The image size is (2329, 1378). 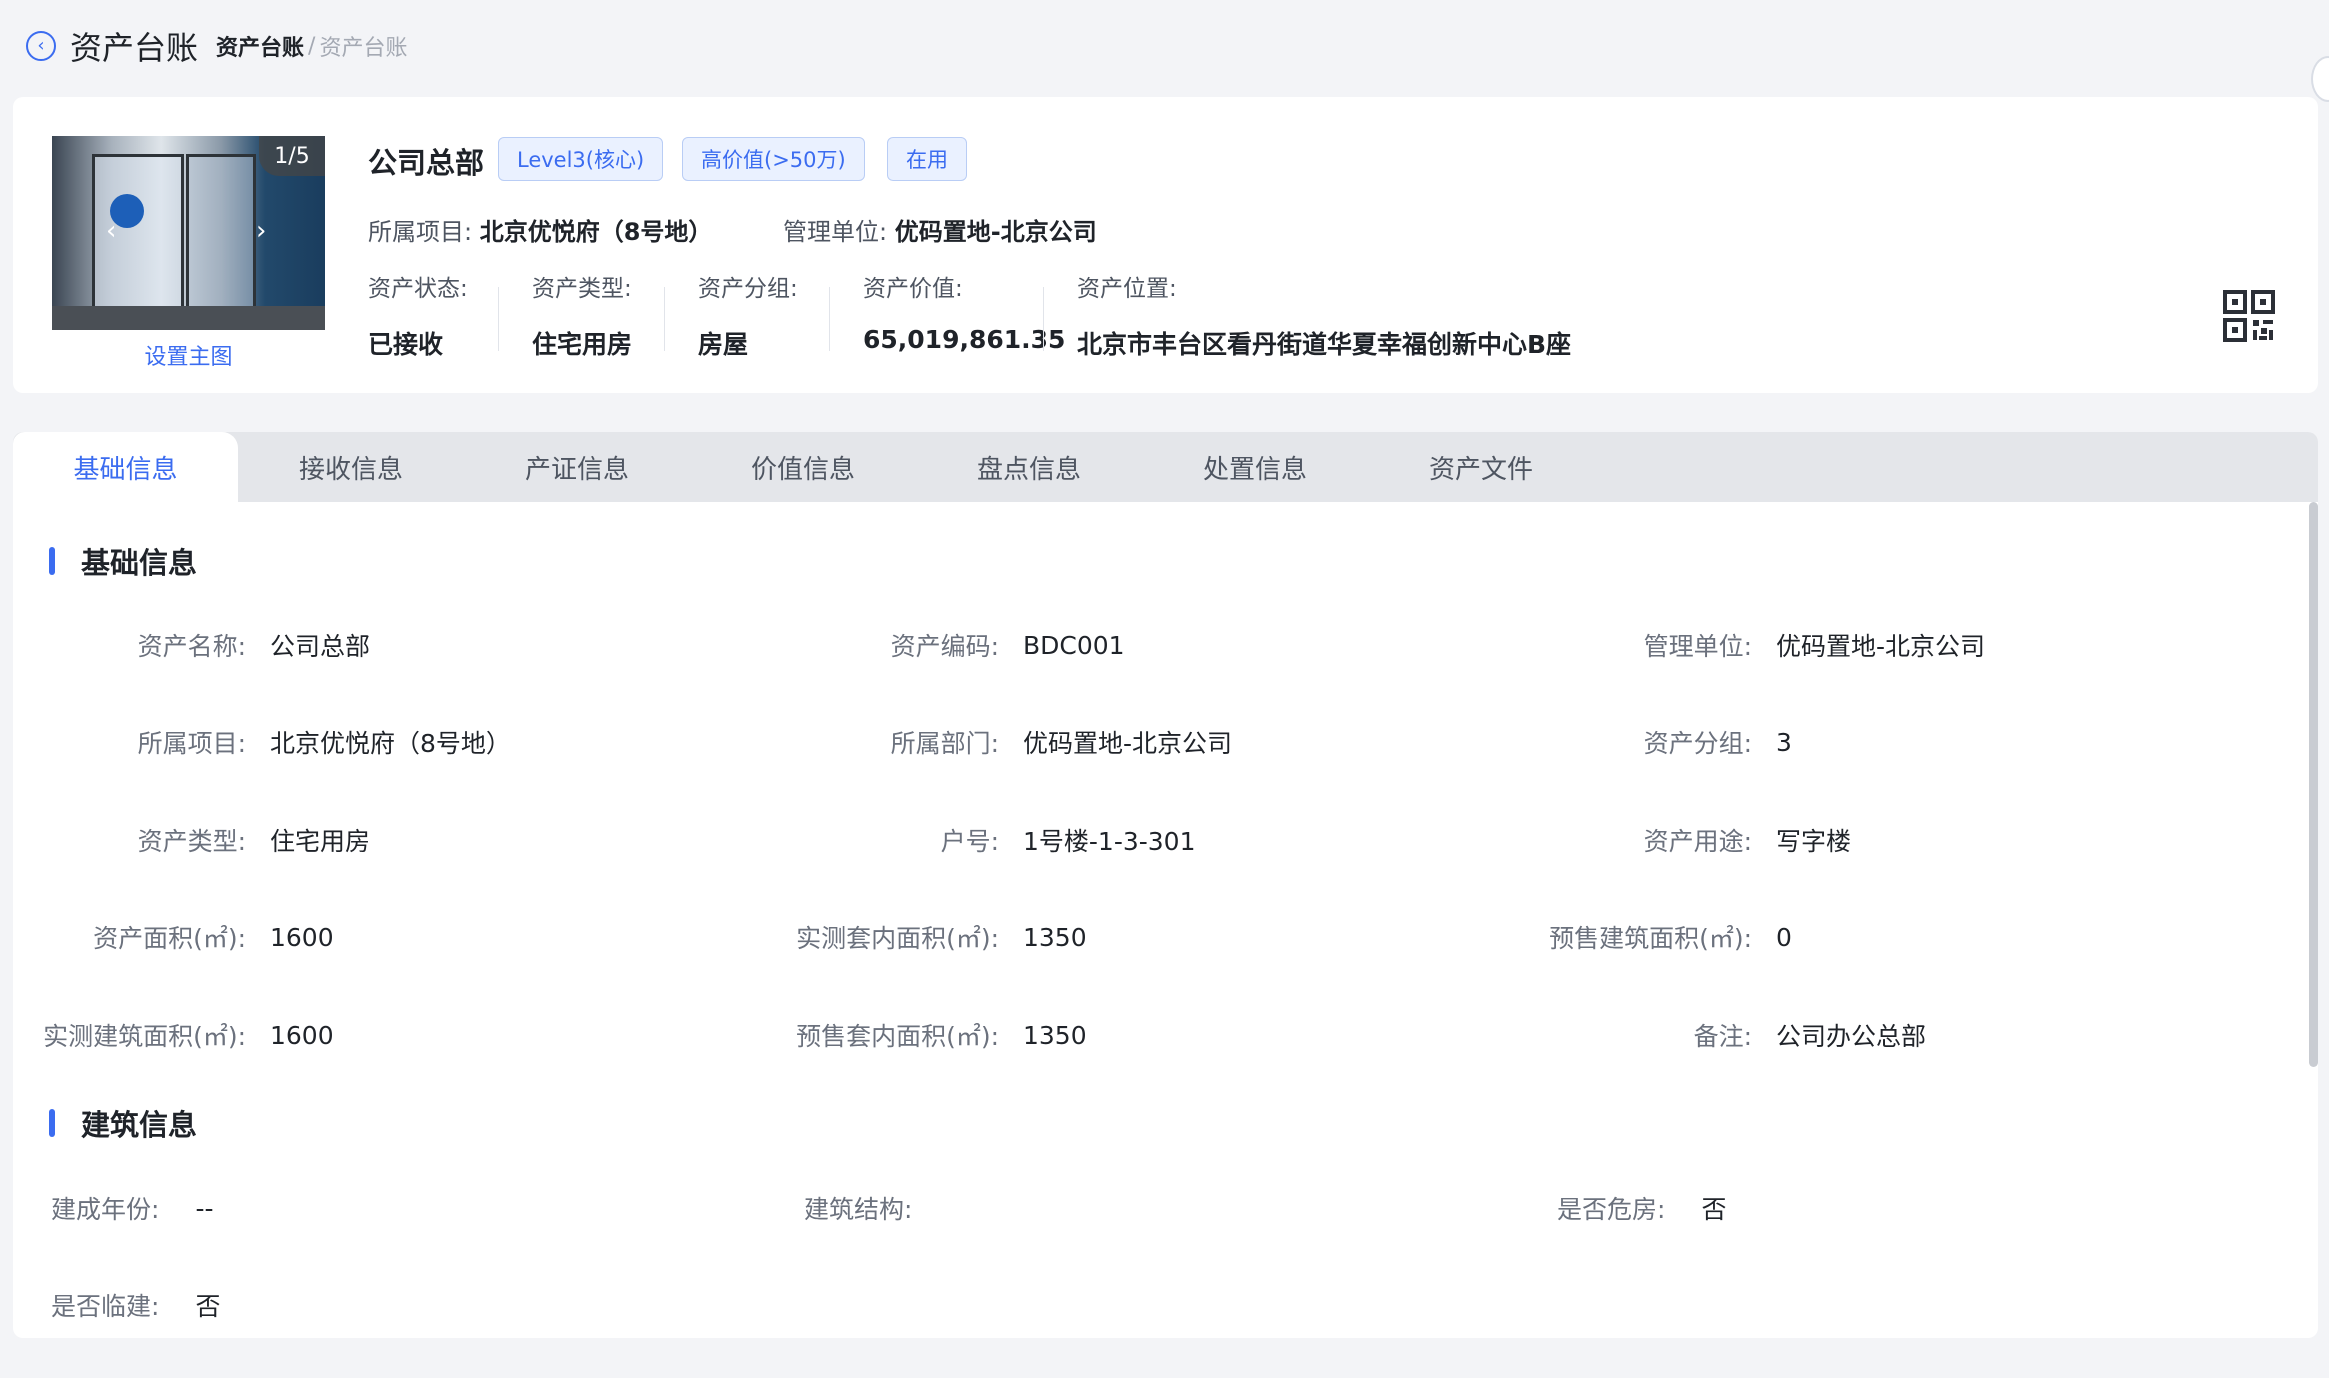 I want to click on tab-basic-info: 基础信息, so click(x=125, y=467).